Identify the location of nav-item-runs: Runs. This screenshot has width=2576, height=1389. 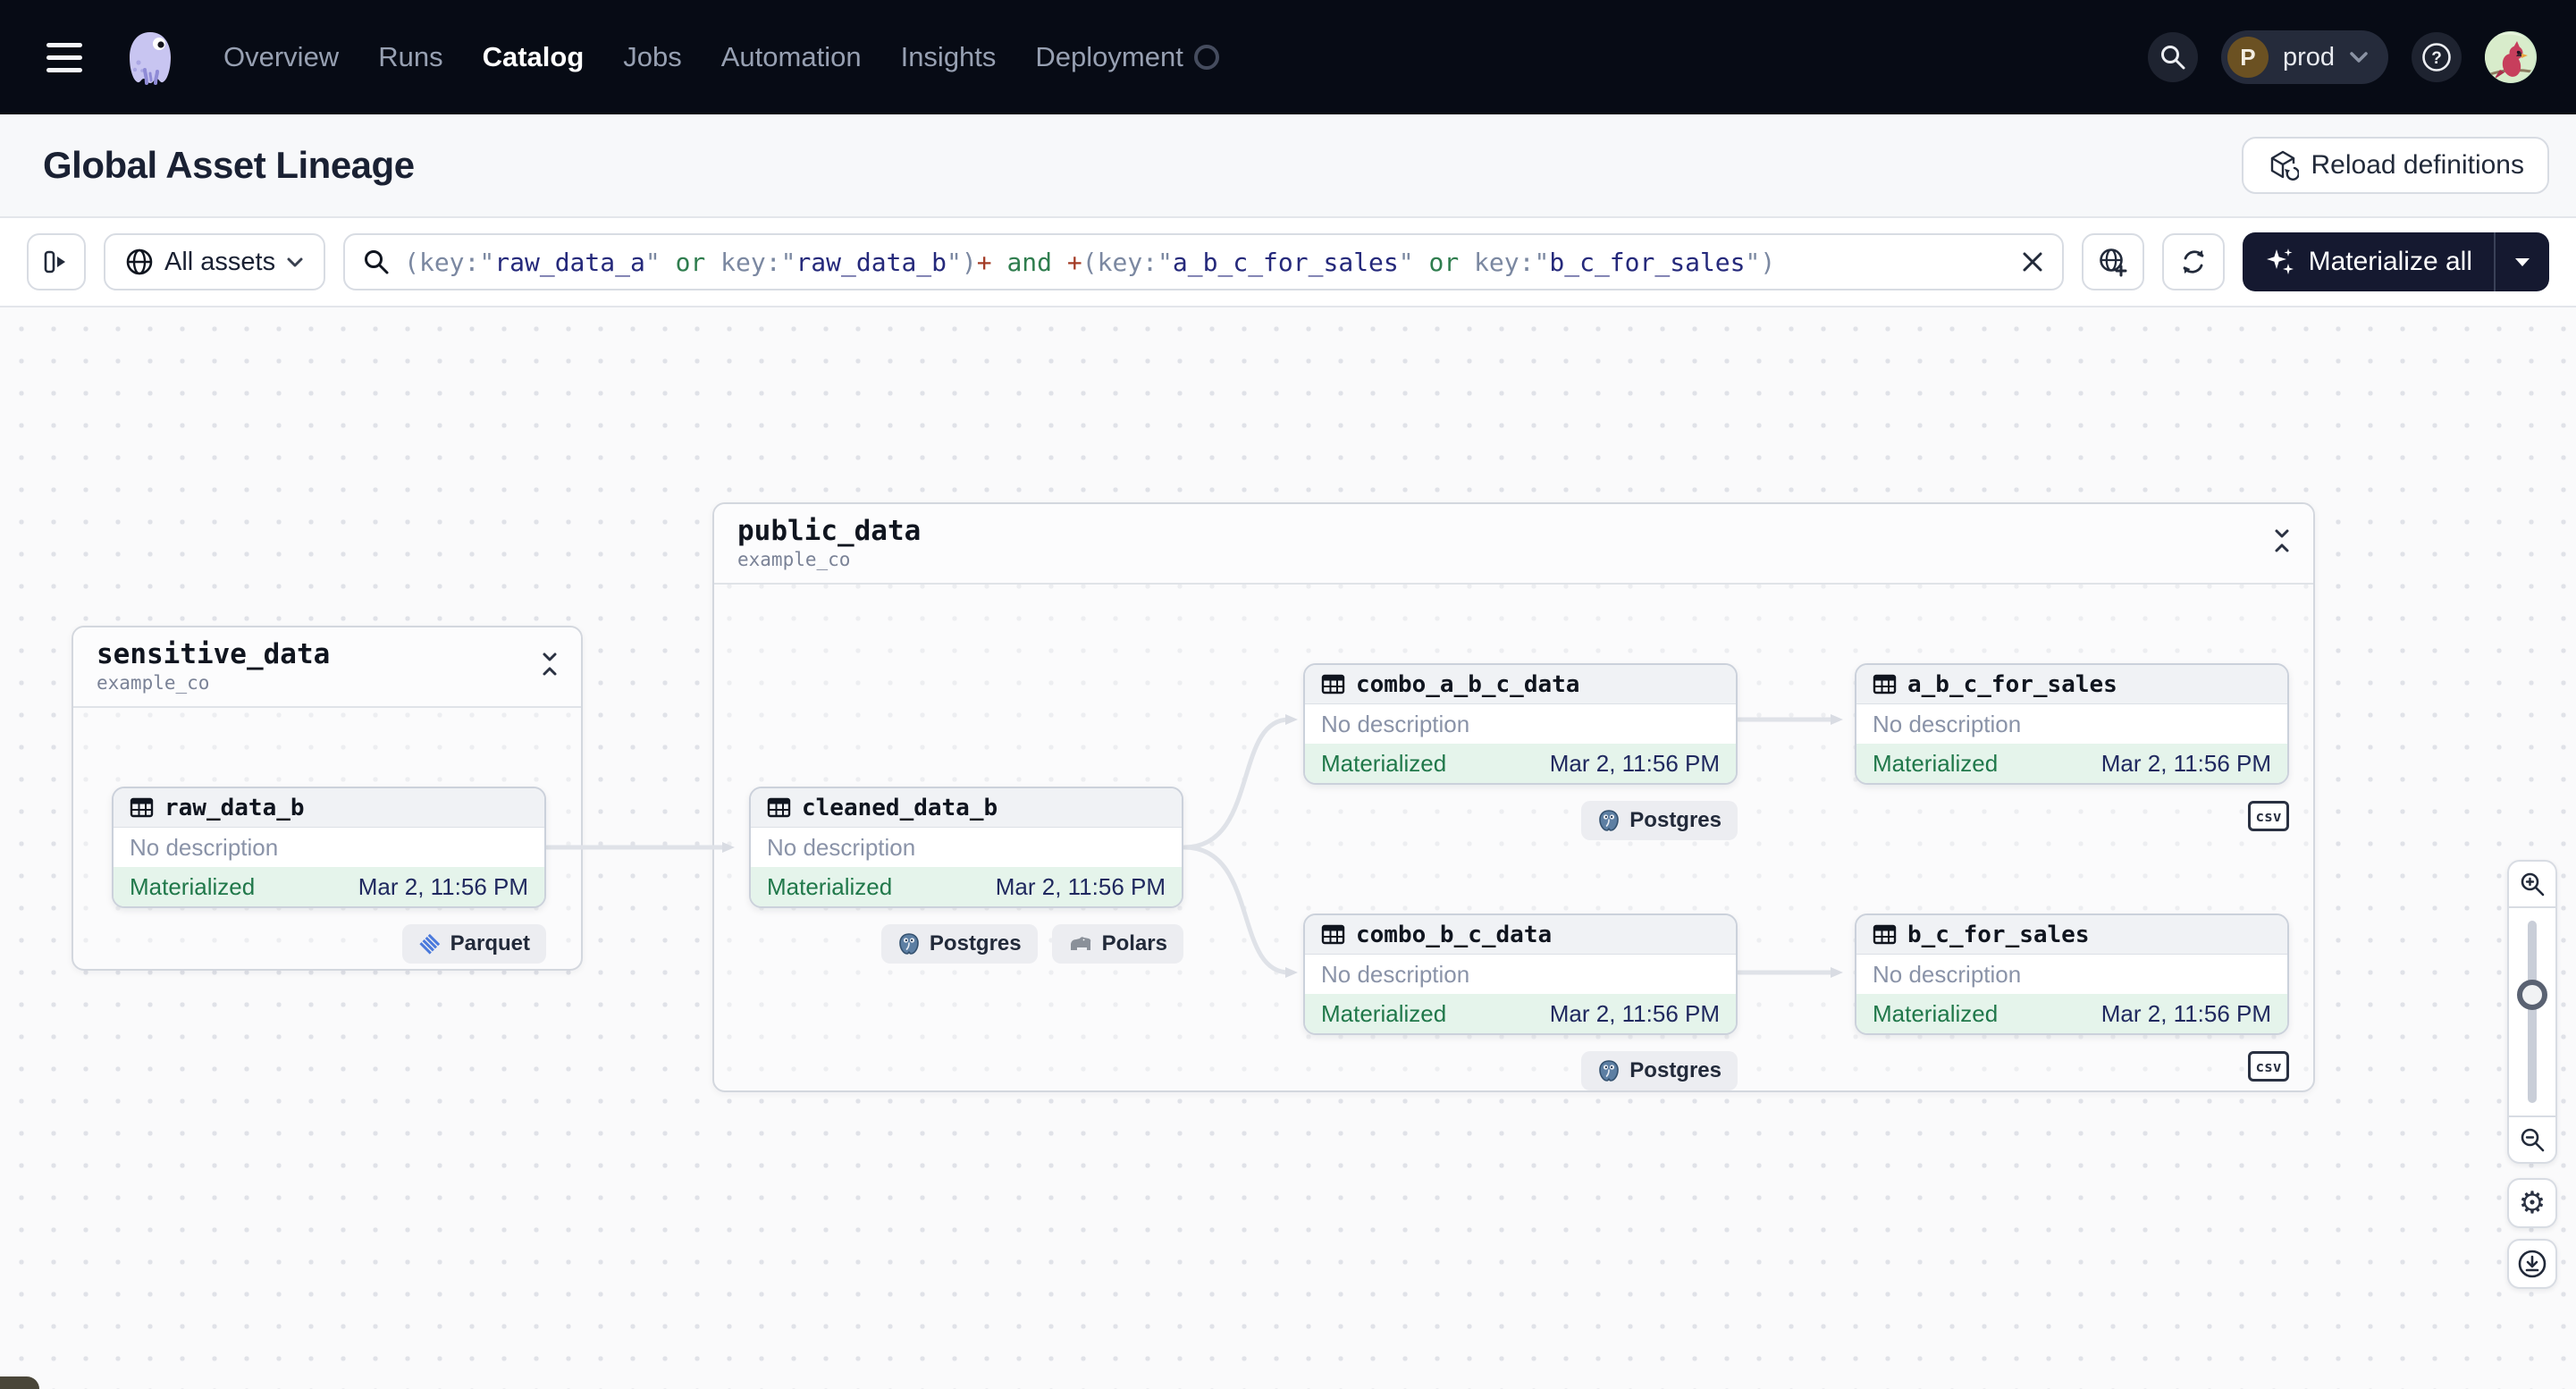
(410, 57).